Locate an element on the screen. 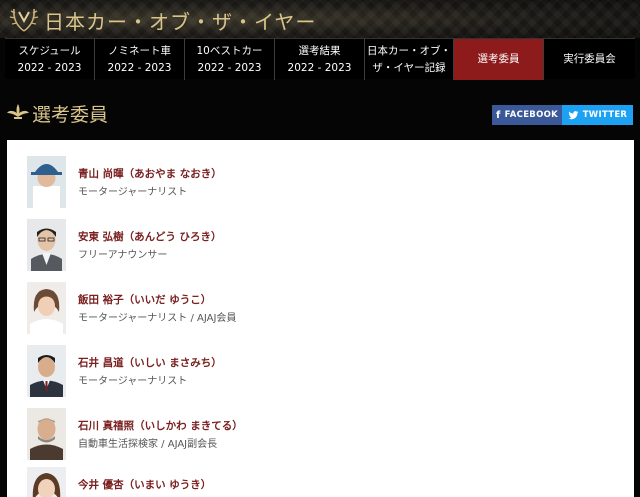 This screenshot has width=640, height=497. nav-item-line2: ザ・イヤー記録 is located at coordinates (409, 67).